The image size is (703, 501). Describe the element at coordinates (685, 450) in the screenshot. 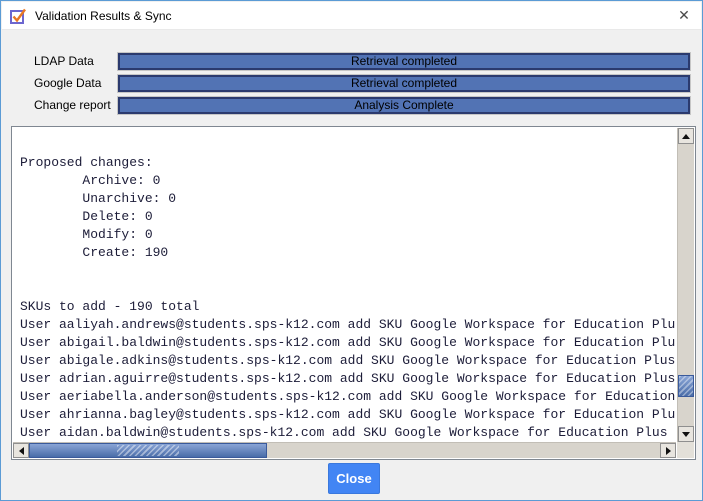

I see `scrollbar-corner` at that location.